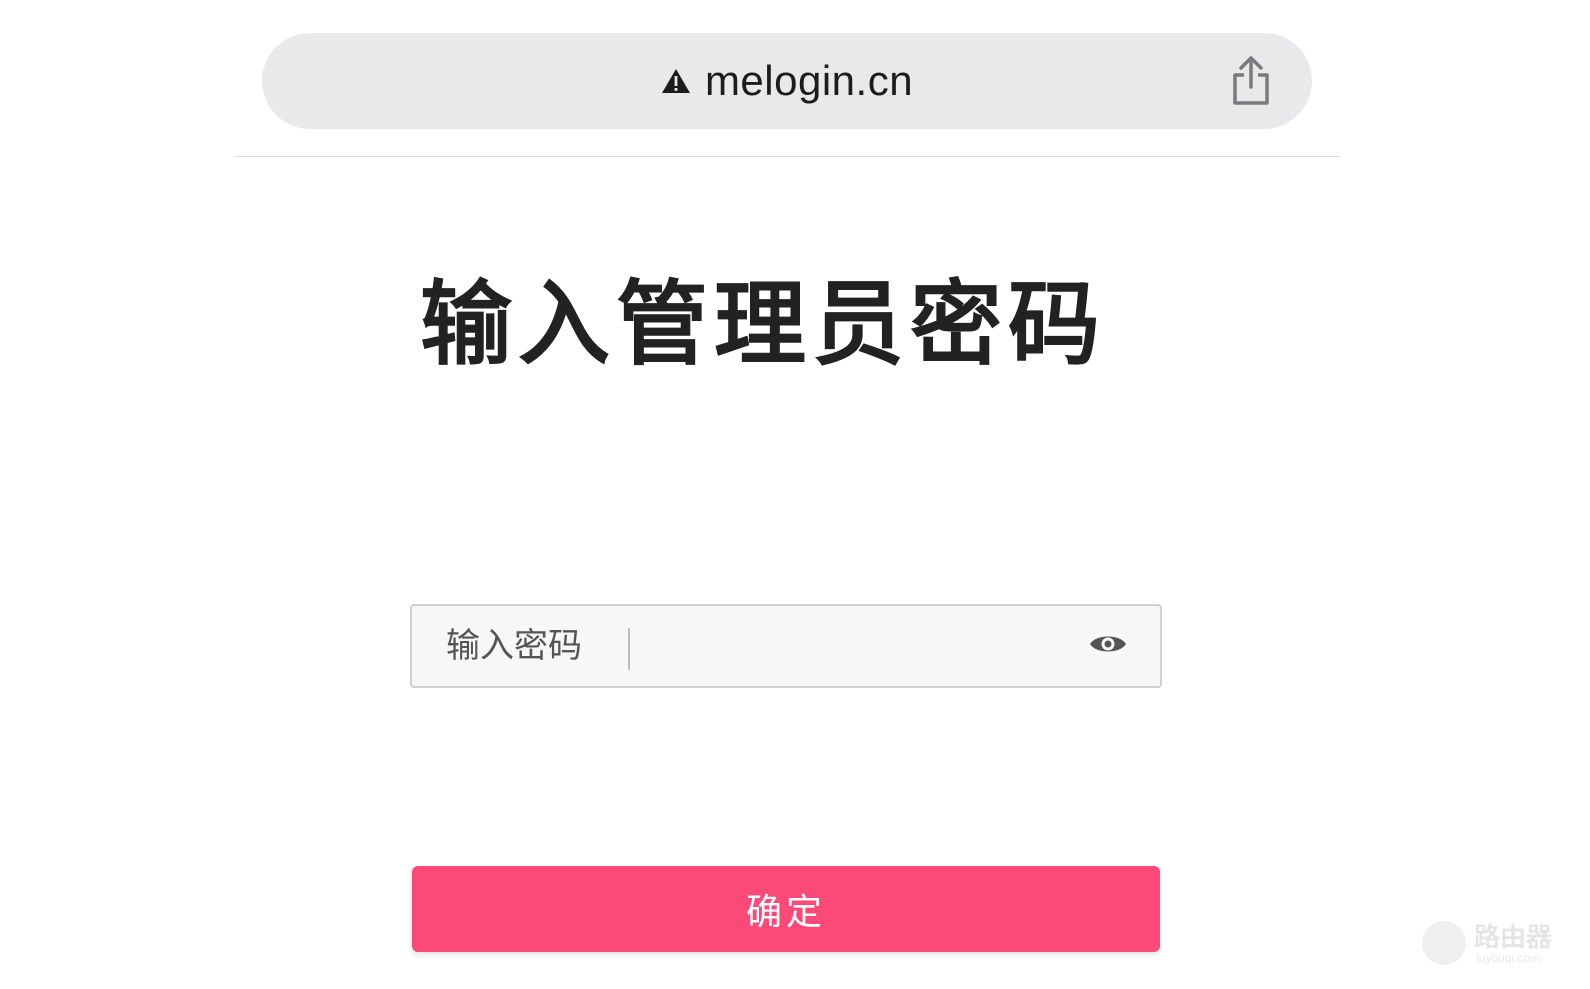  What do you see at coordinates (763, 324) in the screenshot?
I see `page-title: 输入管理员密码` at bounding box center [763, 324].